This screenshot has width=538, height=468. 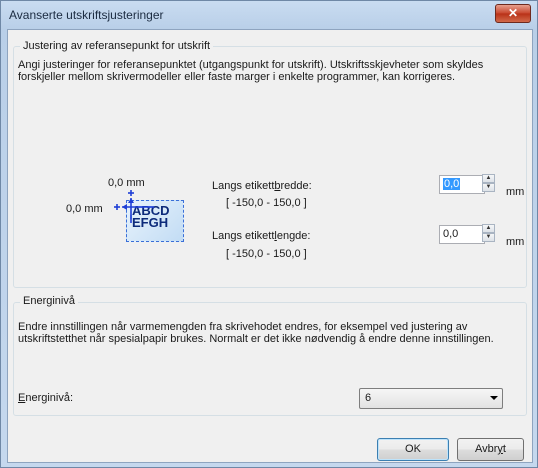 I want to click on width-label: Langs etikettbredde:, so click(x=262, y=186).